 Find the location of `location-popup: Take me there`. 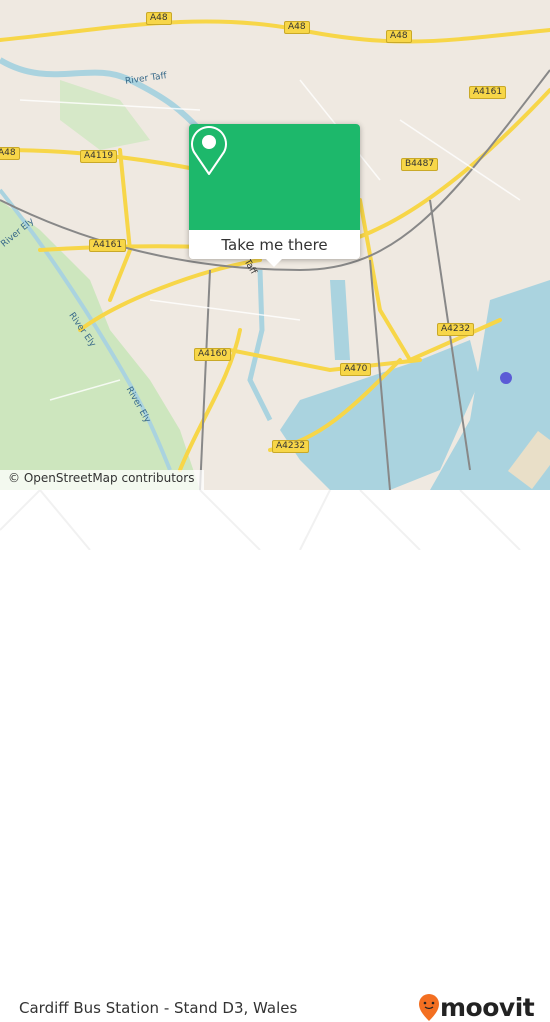

location-popup: Take me there is located at coordinates (274, 195).